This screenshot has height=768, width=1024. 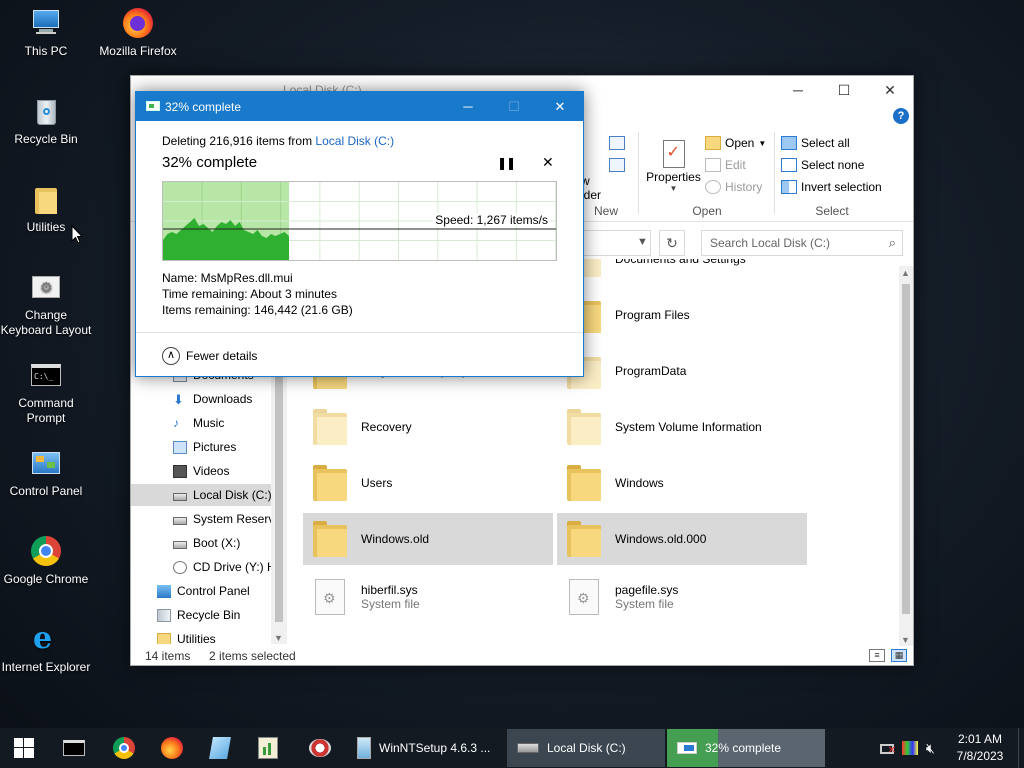 What do you see at coordinates (354, 141) in the screenshot?
I see `source-link: Local Disk (C:)` at bounding box center [354, 141].